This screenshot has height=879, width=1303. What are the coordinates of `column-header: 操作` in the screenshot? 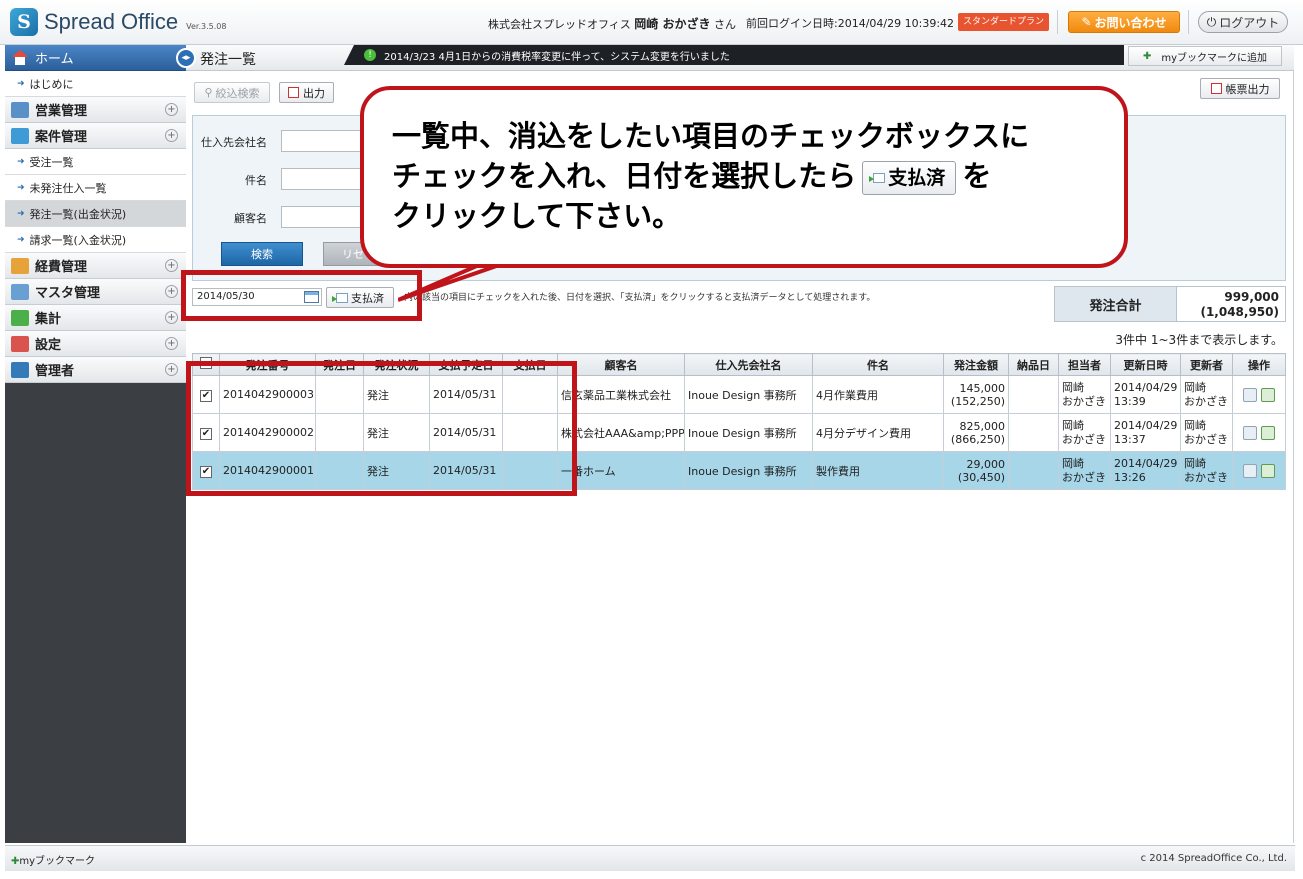 It's located at (1259, 364).